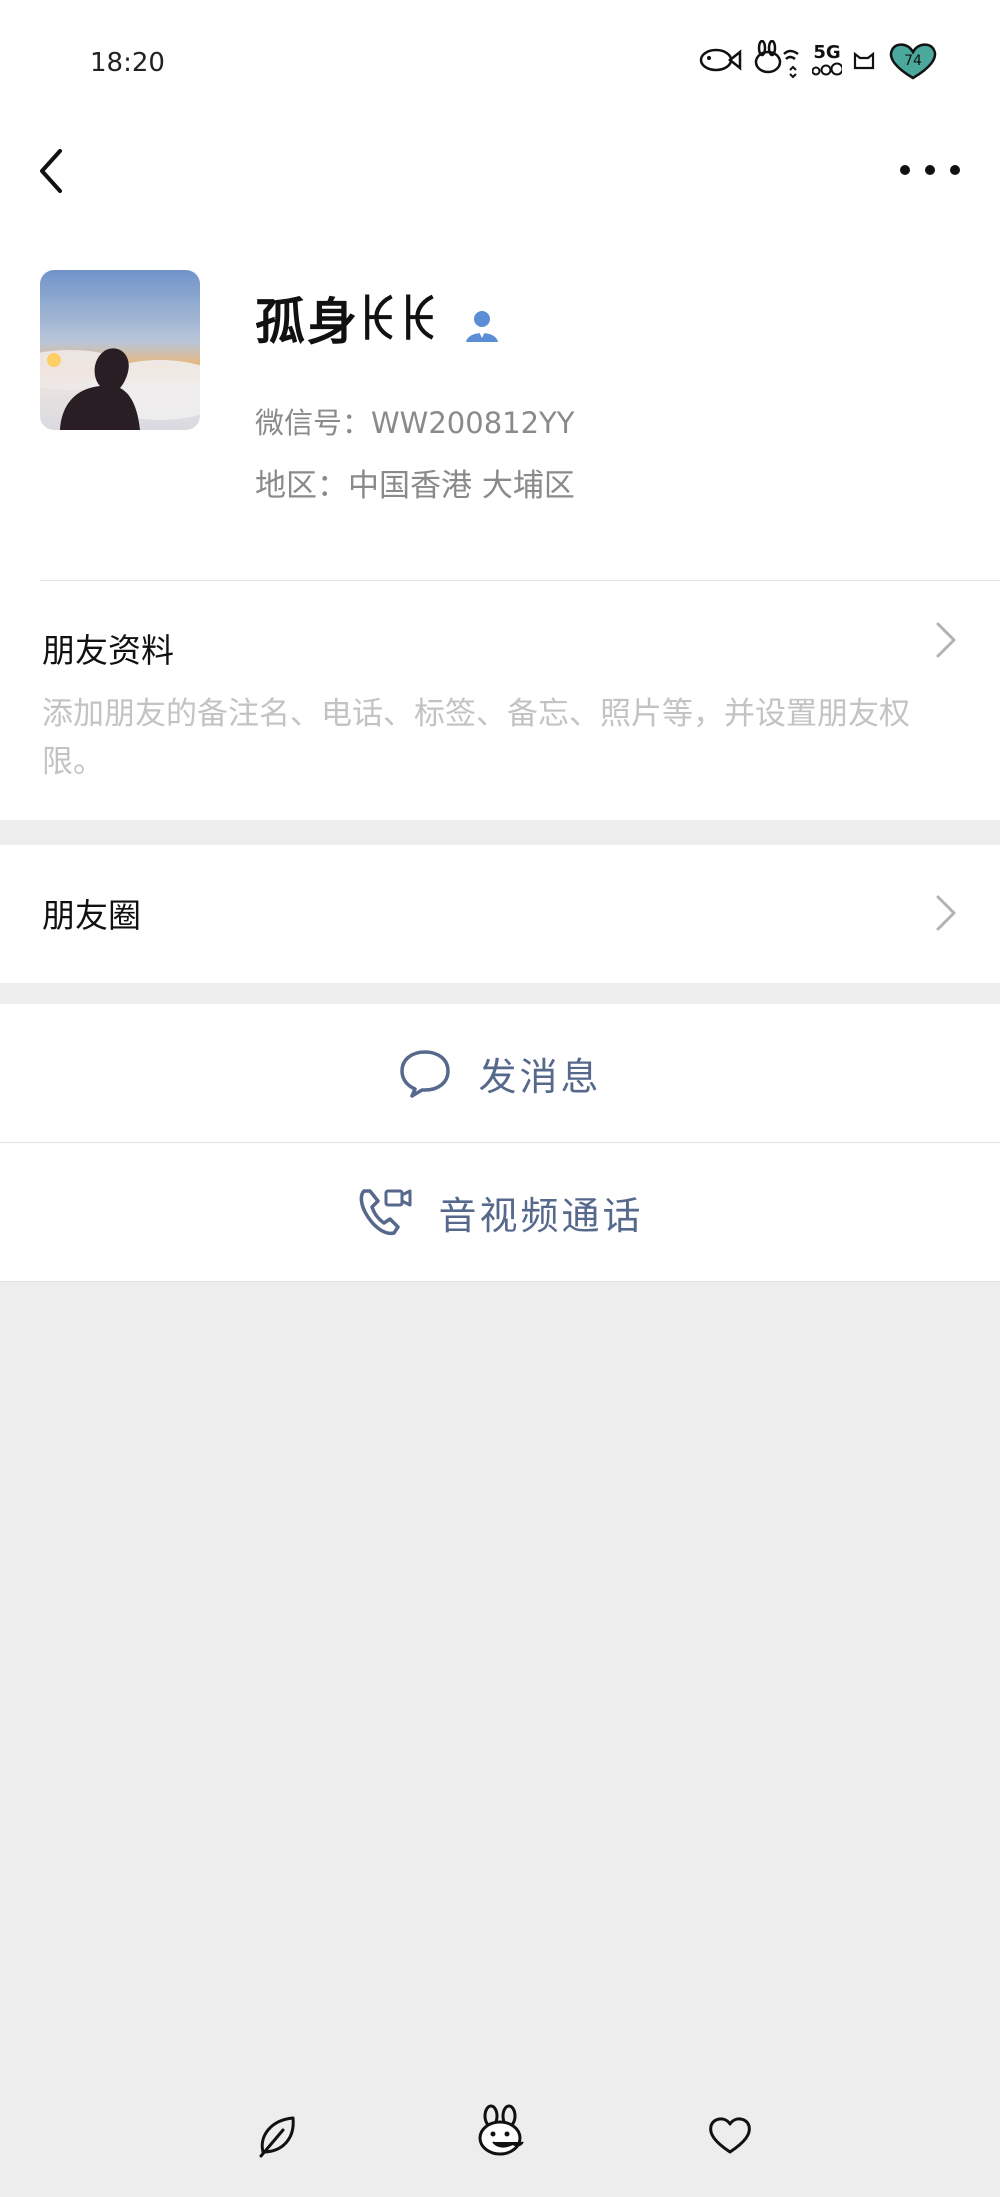  I want to click on back-button, so click(52, 171).